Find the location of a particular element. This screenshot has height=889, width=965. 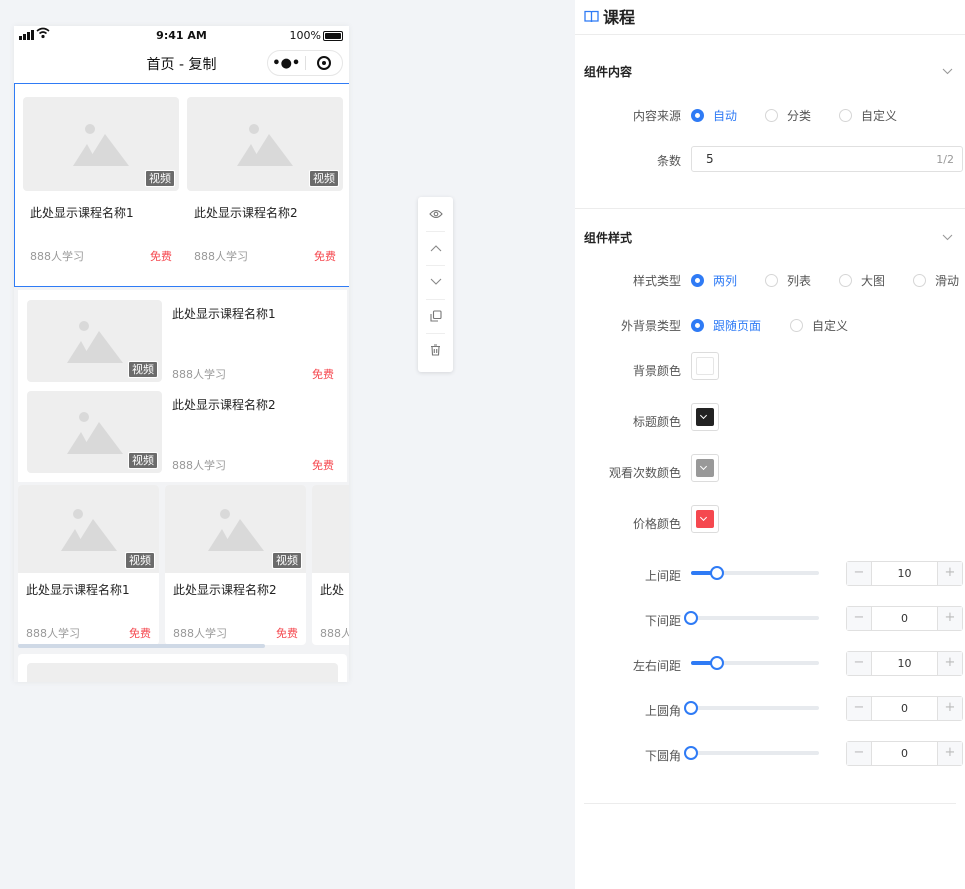

learner-count: 888人 is located at coordinates (334, 633).